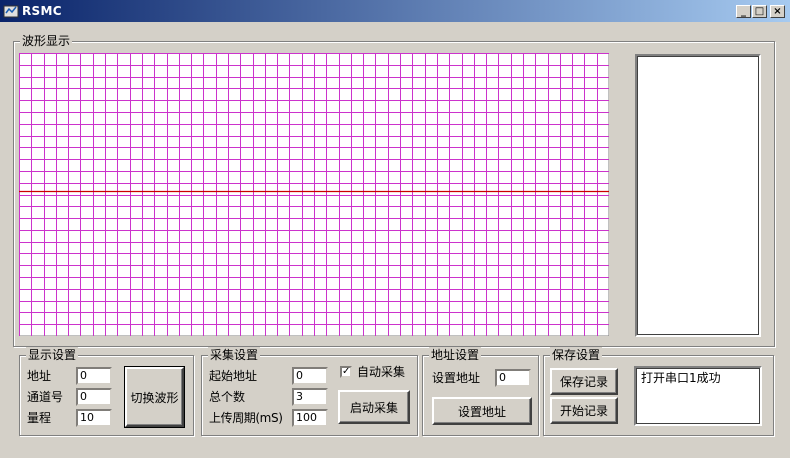 The image size is (790, 458). I want to click on start-record-button: 开始记录, so click(584, 410).